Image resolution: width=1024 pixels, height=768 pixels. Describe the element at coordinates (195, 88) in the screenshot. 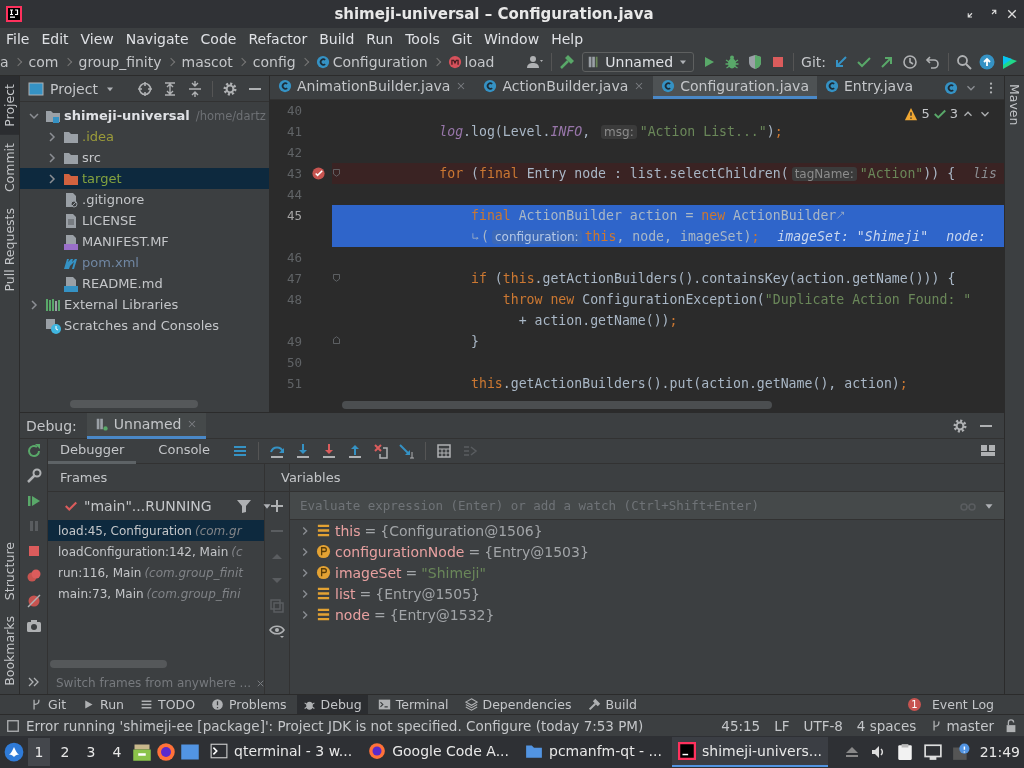

I see `collapse-all-icon` at that location.